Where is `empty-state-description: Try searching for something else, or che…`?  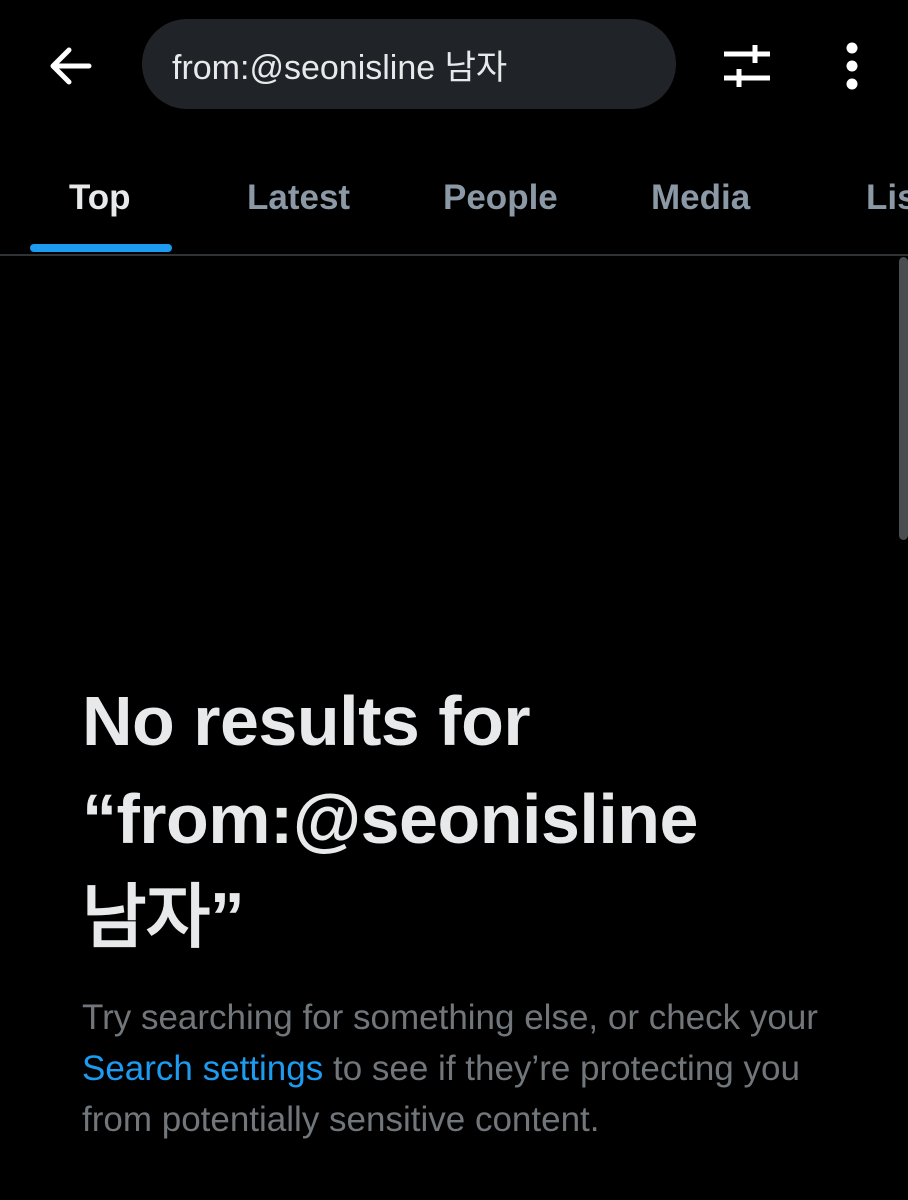 empty-state-description: Try searching for something else, or che… is located at coordinates (462, 1068).